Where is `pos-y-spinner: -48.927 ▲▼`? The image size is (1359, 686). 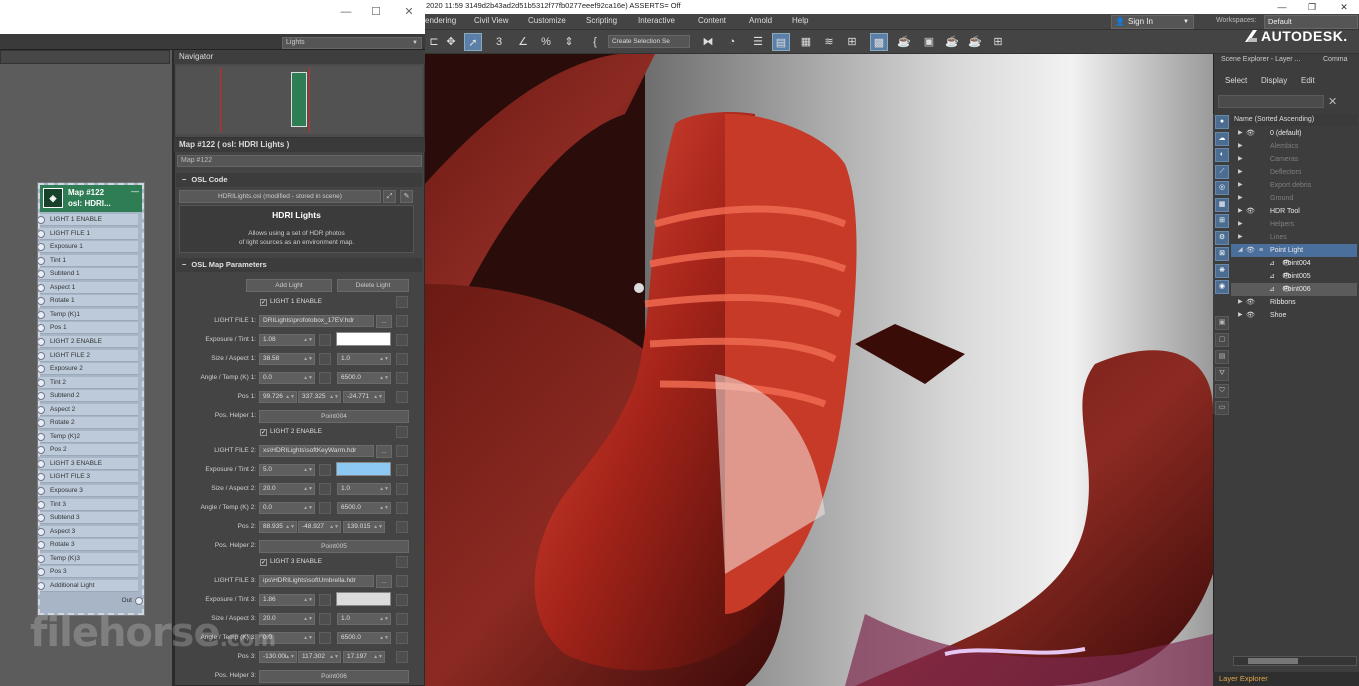
pos-y-spinner: -48.927 ▲▼ is located at coordinates (319, 527).